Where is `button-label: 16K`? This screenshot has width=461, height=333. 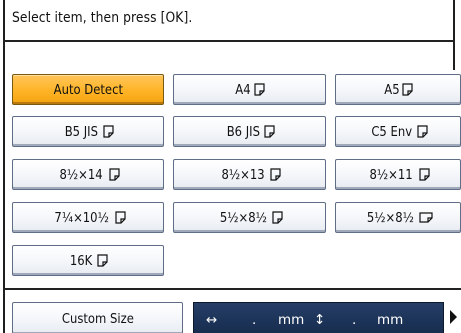
button-label: 16K is located at coordinates (81, 260).